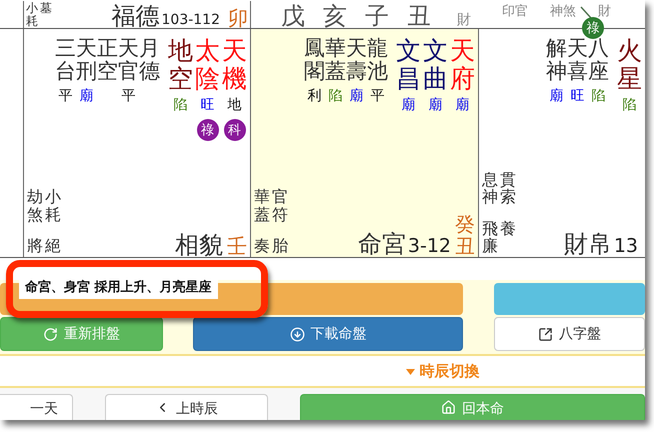 Image resolution: width=654 pixels, height=432 pixels. I want to click on palace-name: 命宮, so click(382, 244).